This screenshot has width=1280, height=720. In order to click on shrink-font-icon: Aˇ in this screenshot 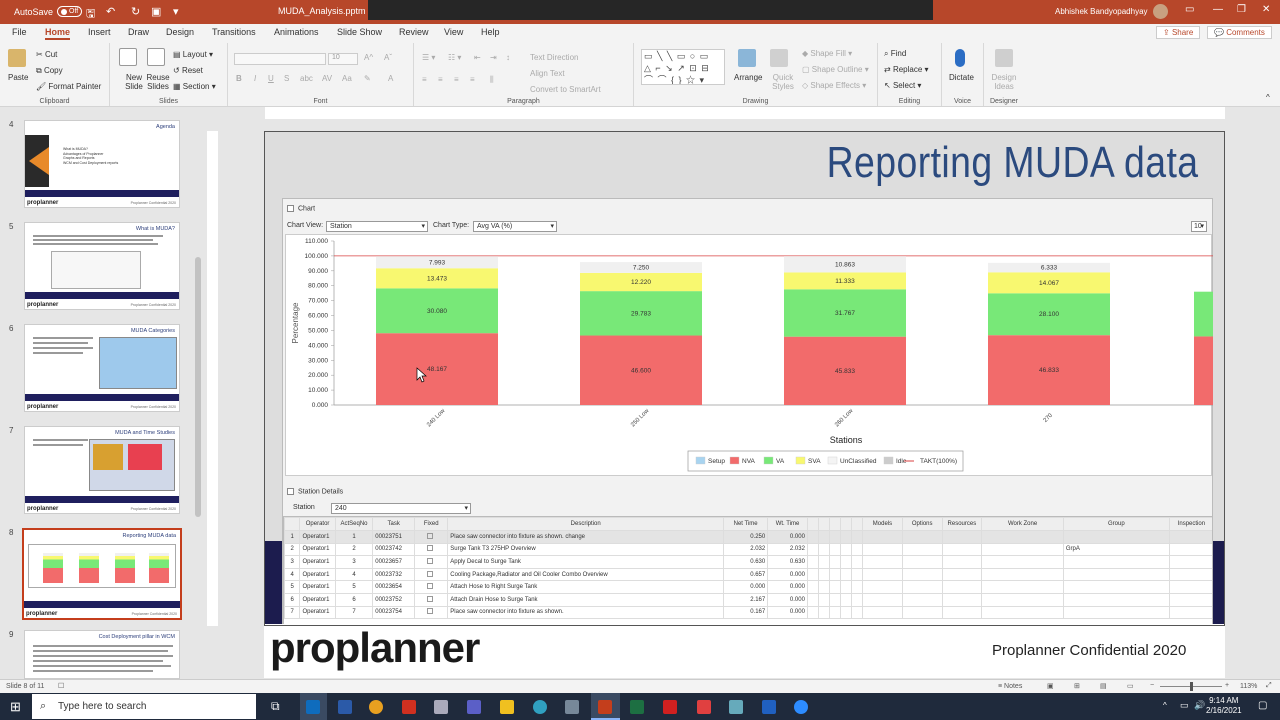, I will do `click(388, 57)`.